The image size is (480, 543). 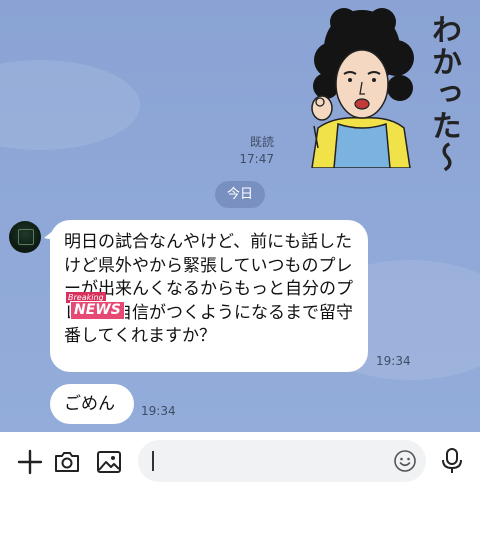 What do you see at coordinates (261, 142) in the screenshot?
I see `read-label: 既読` at bounding box center [261, 142].